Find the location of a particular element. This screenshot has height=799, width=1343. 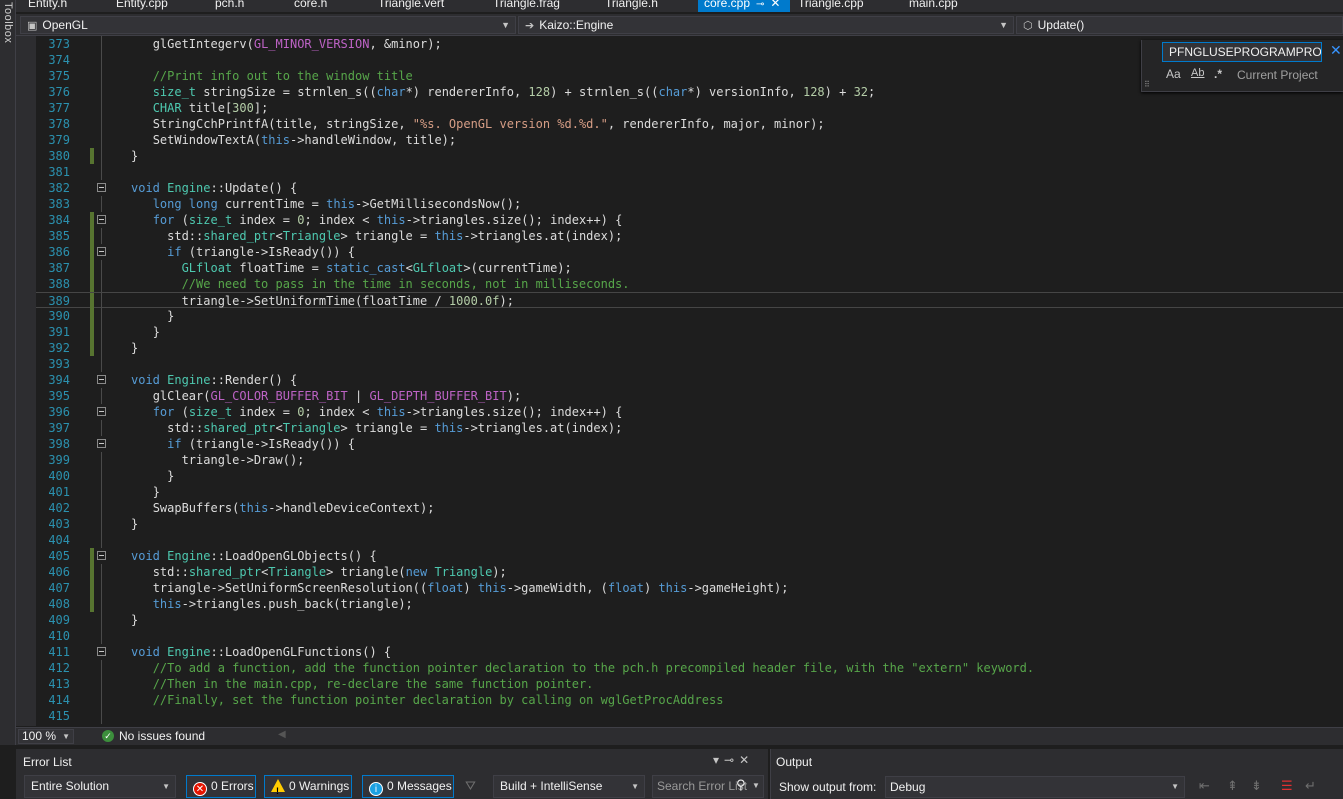

code-line: 381 is located at coordinates (689, 172).